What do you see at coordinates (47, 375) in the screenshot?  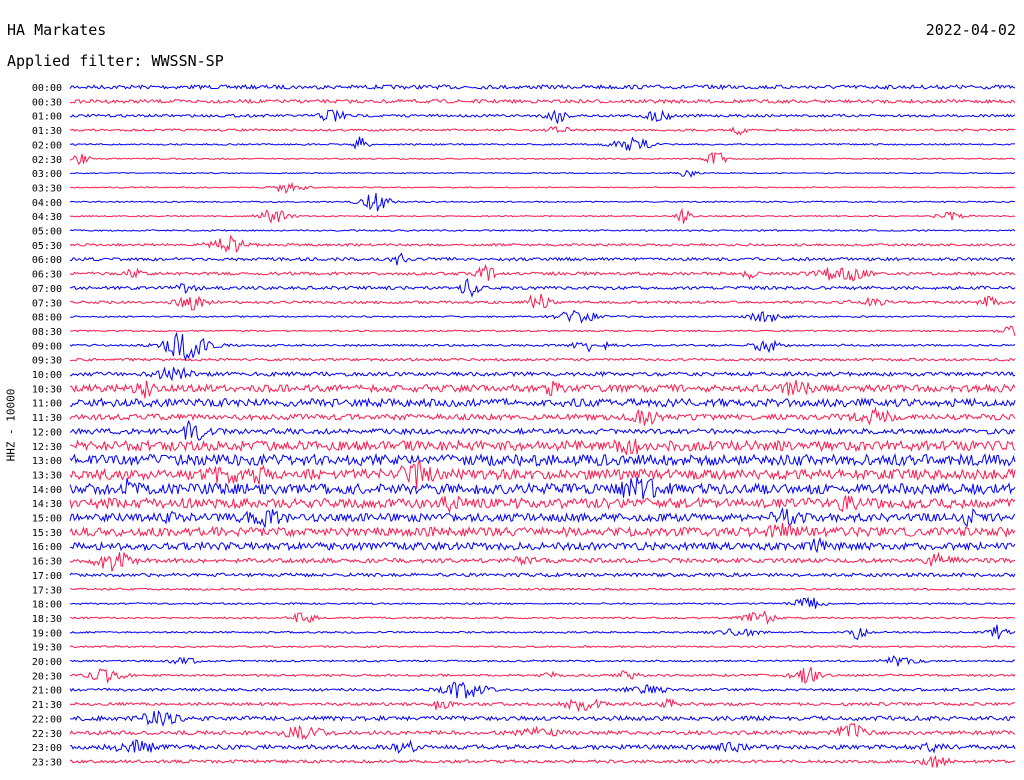 I see `row-time-label: 10:00` at bounding box center [47, 375].